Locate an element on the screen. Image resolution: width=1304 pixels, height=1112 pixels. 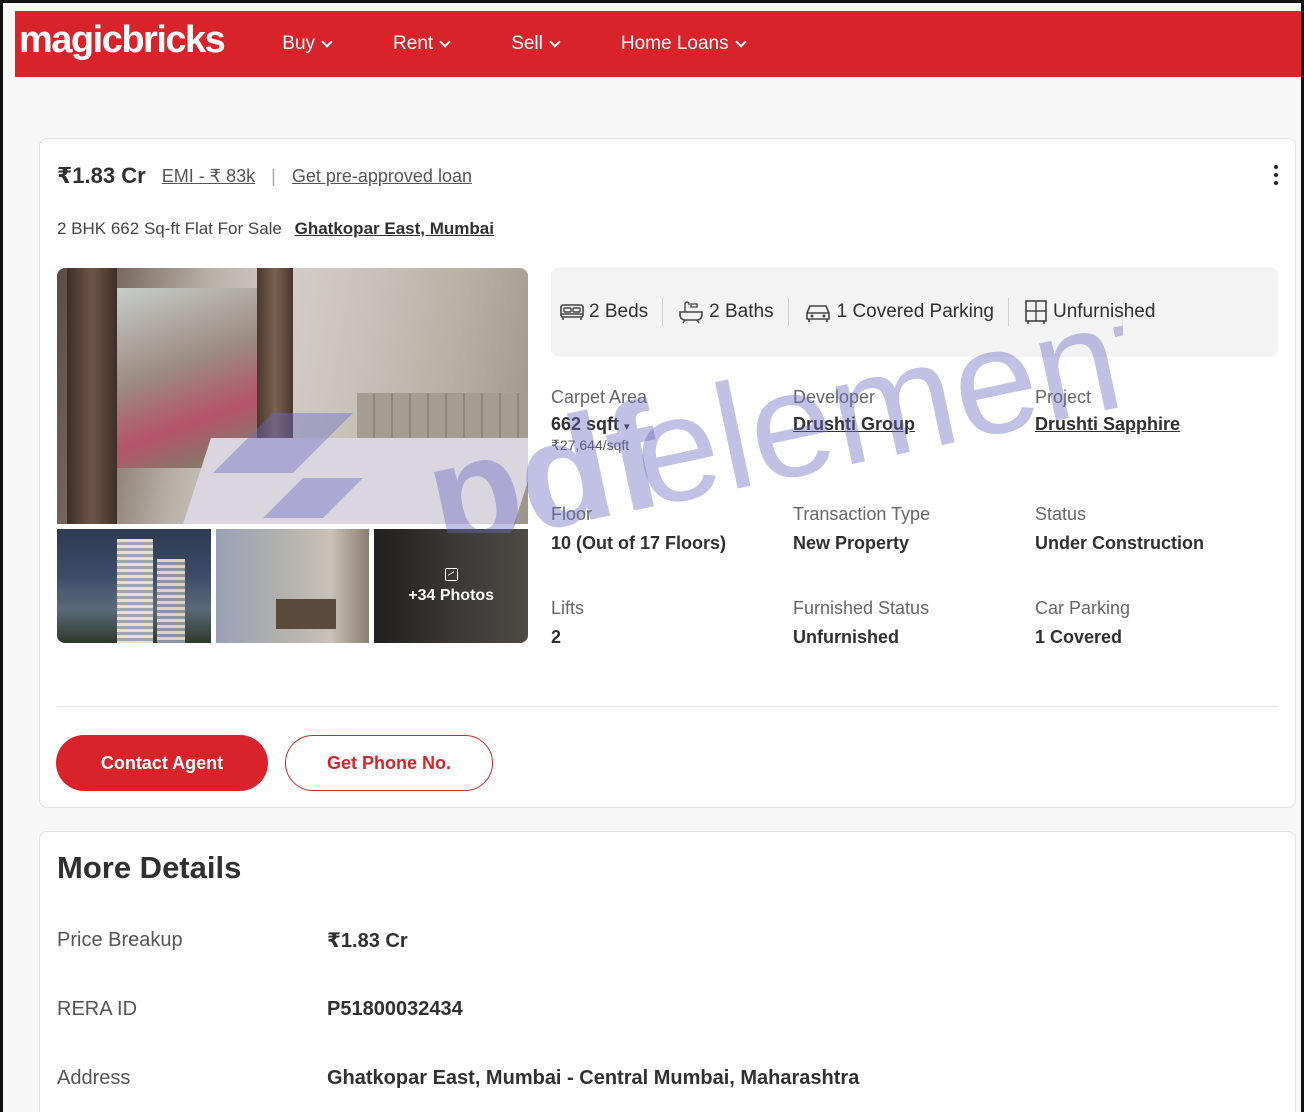
photo-thumbnails: +34 Photos is located at coordinates (293, 586).